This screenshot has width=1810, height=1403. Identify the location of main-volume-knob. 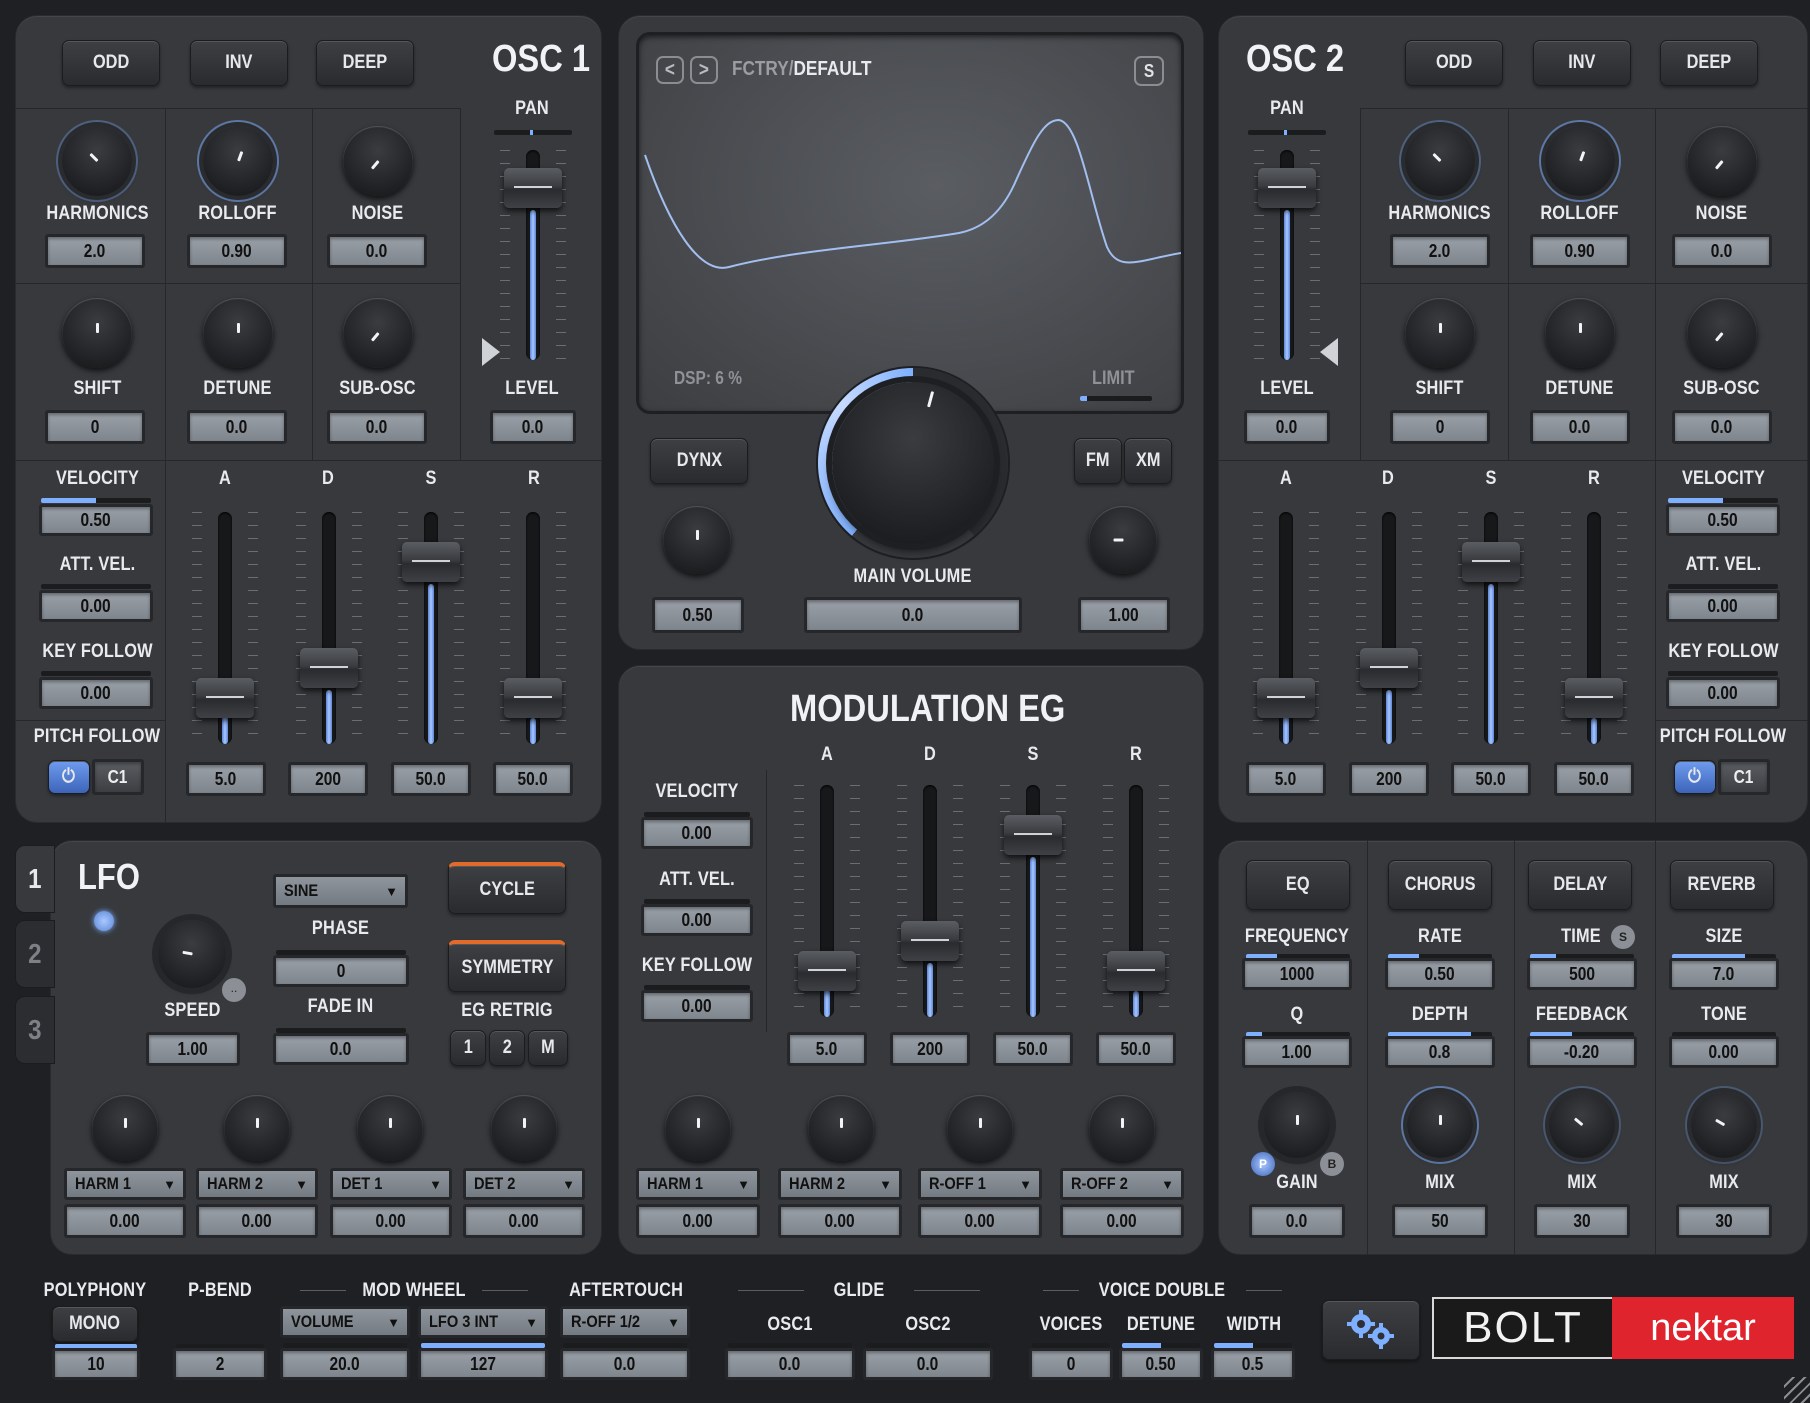
(913, 463).